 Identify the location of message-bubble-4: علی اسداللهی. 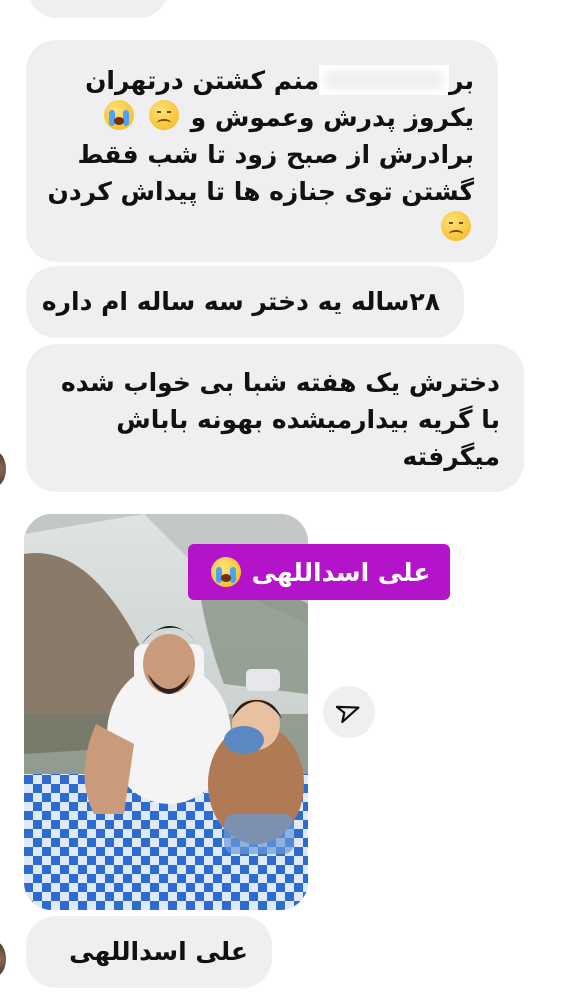
(149, 952).